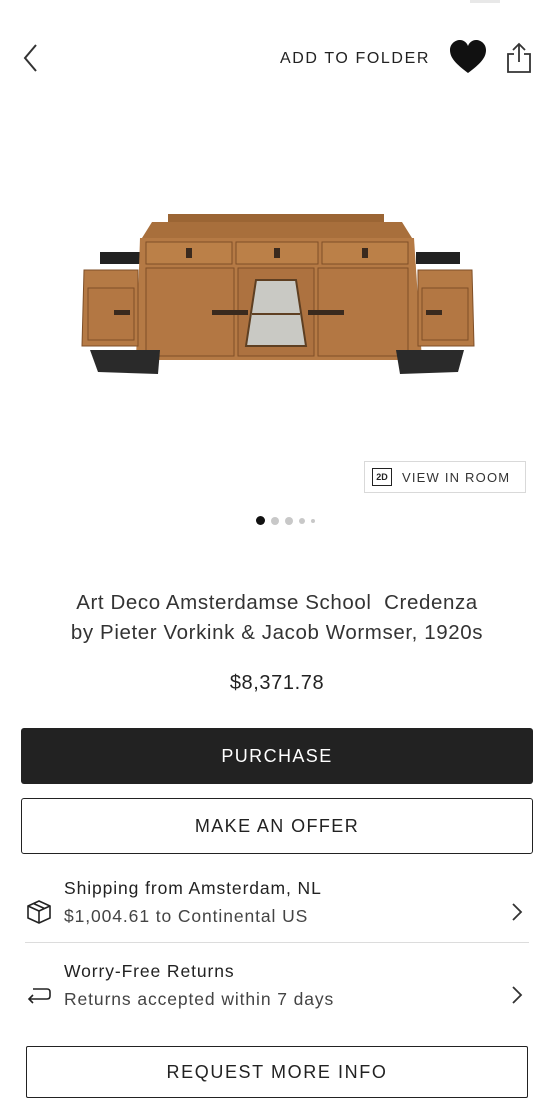 The width and height of the screenshot is (554, 1108). Describe the element at coordinates (485, 1) in the screenshot. I see `status-indicator` at that location.